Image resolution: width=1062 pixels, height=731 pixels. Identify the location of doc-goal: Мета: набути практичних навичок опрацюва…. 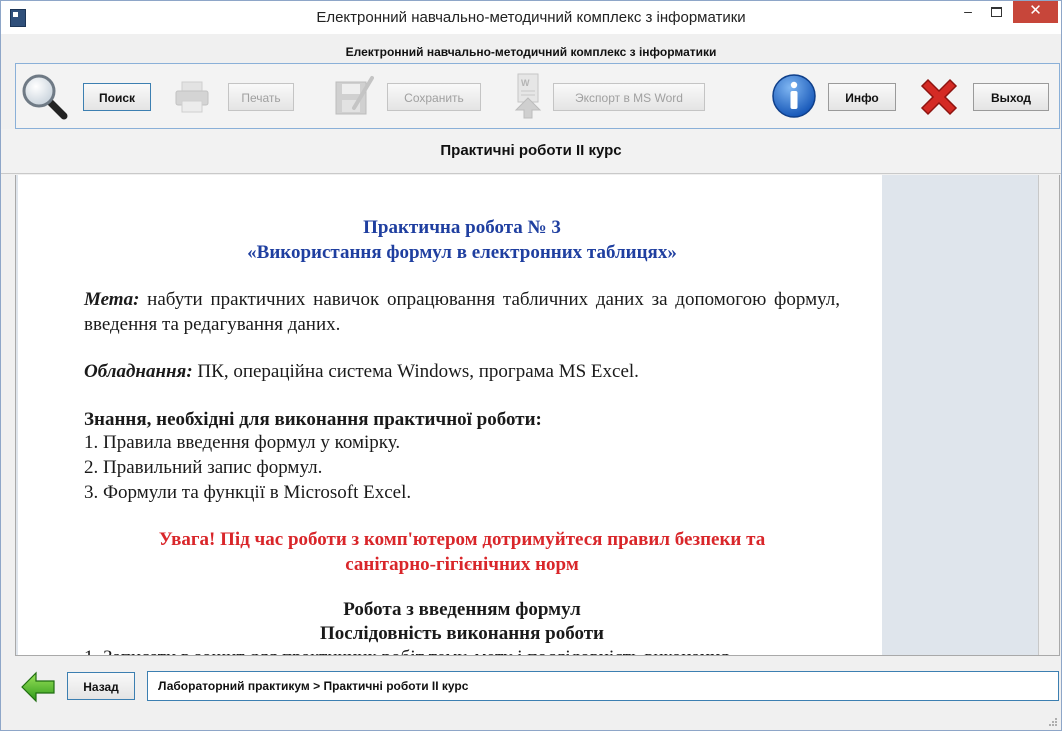
(462, 312).